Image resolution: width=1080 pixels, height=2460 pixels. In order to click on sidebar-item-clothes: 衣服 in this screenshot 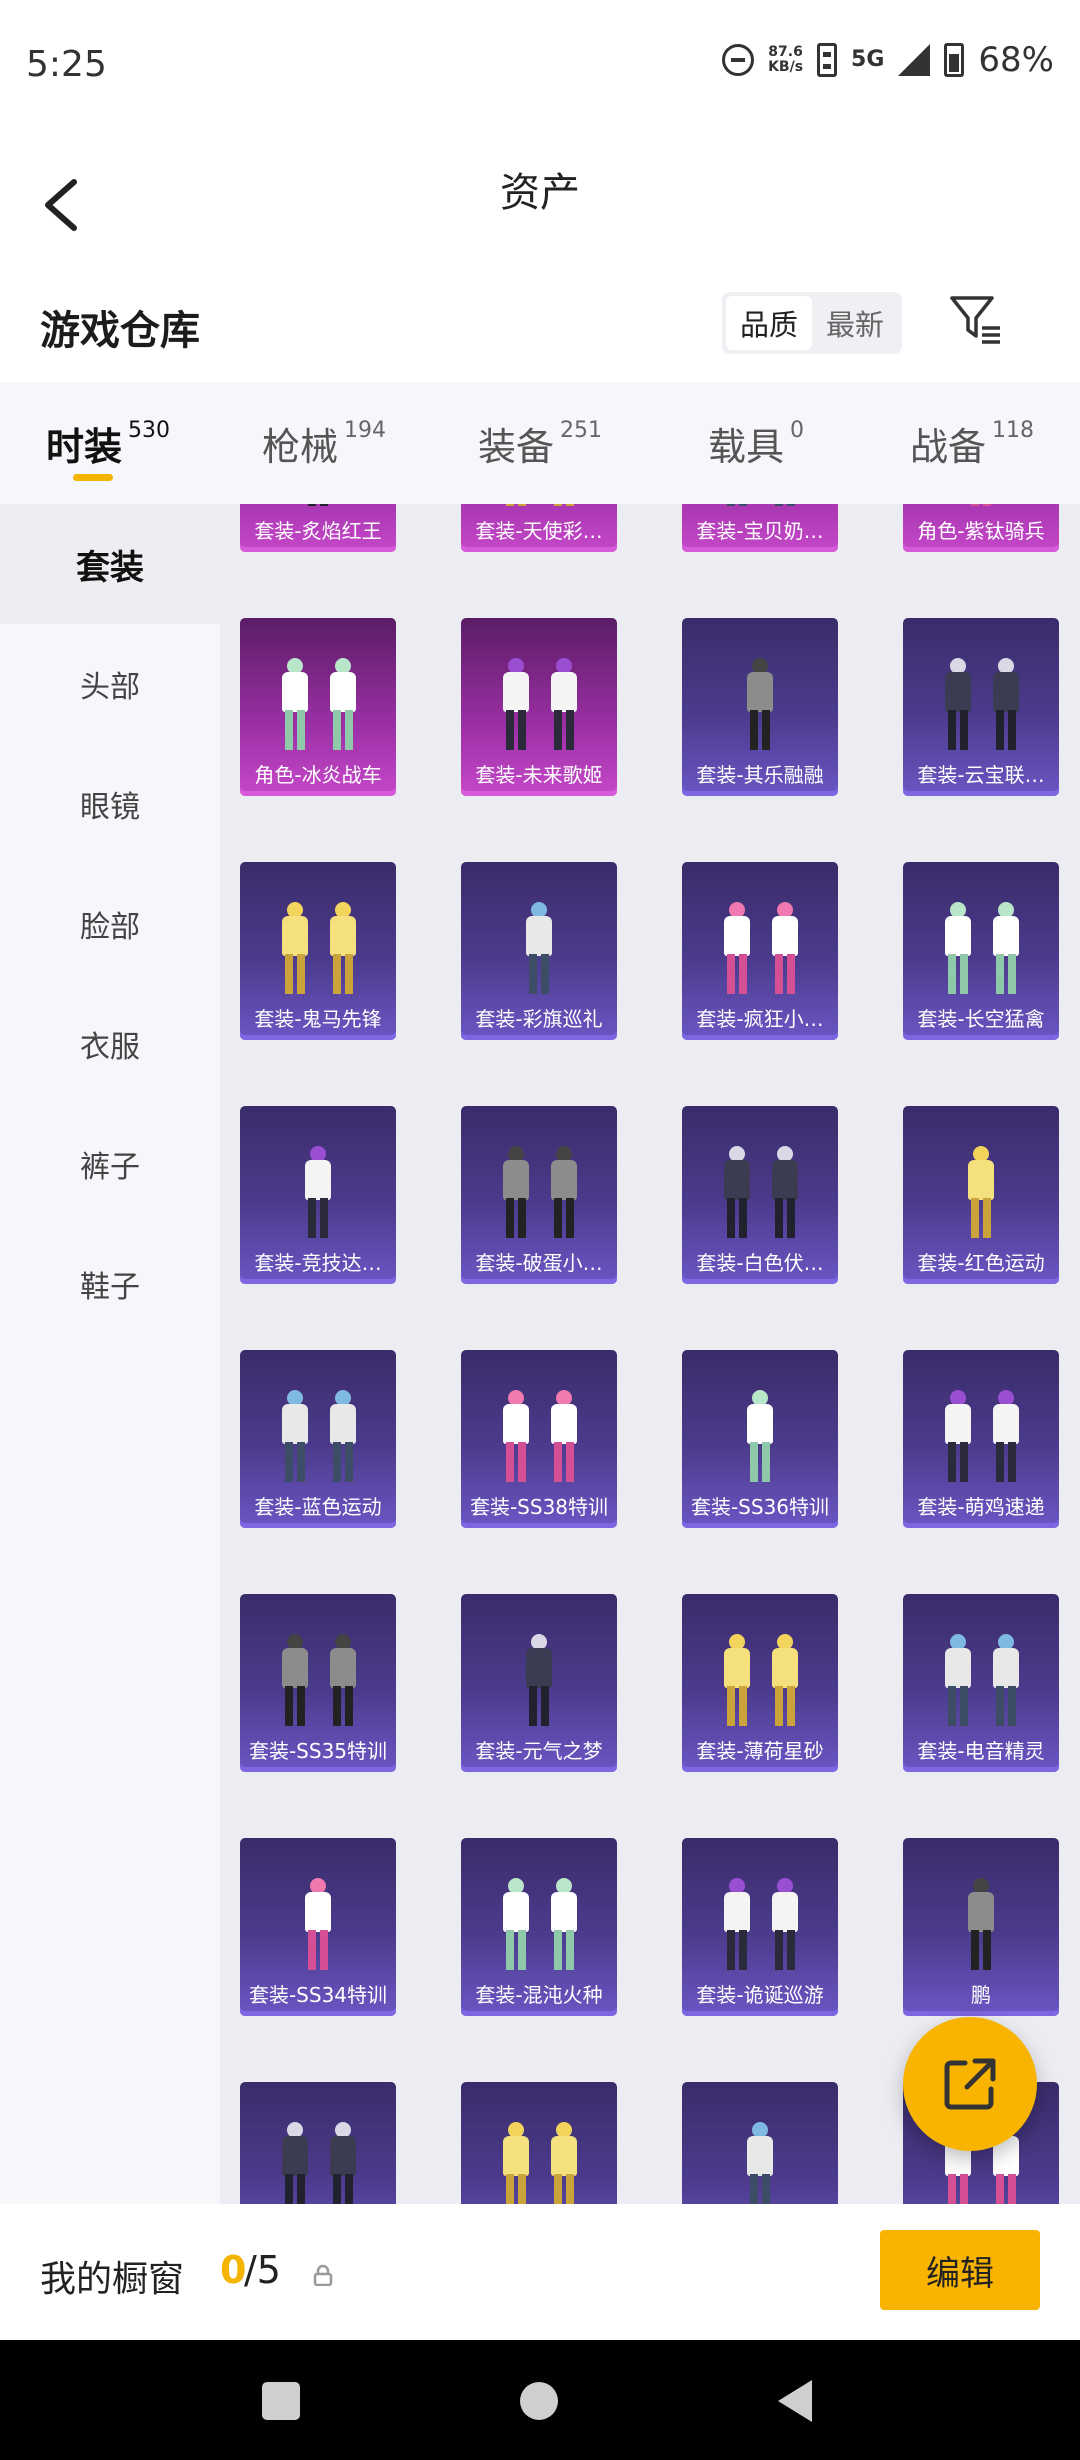, I will do `click(110, 1044)`.